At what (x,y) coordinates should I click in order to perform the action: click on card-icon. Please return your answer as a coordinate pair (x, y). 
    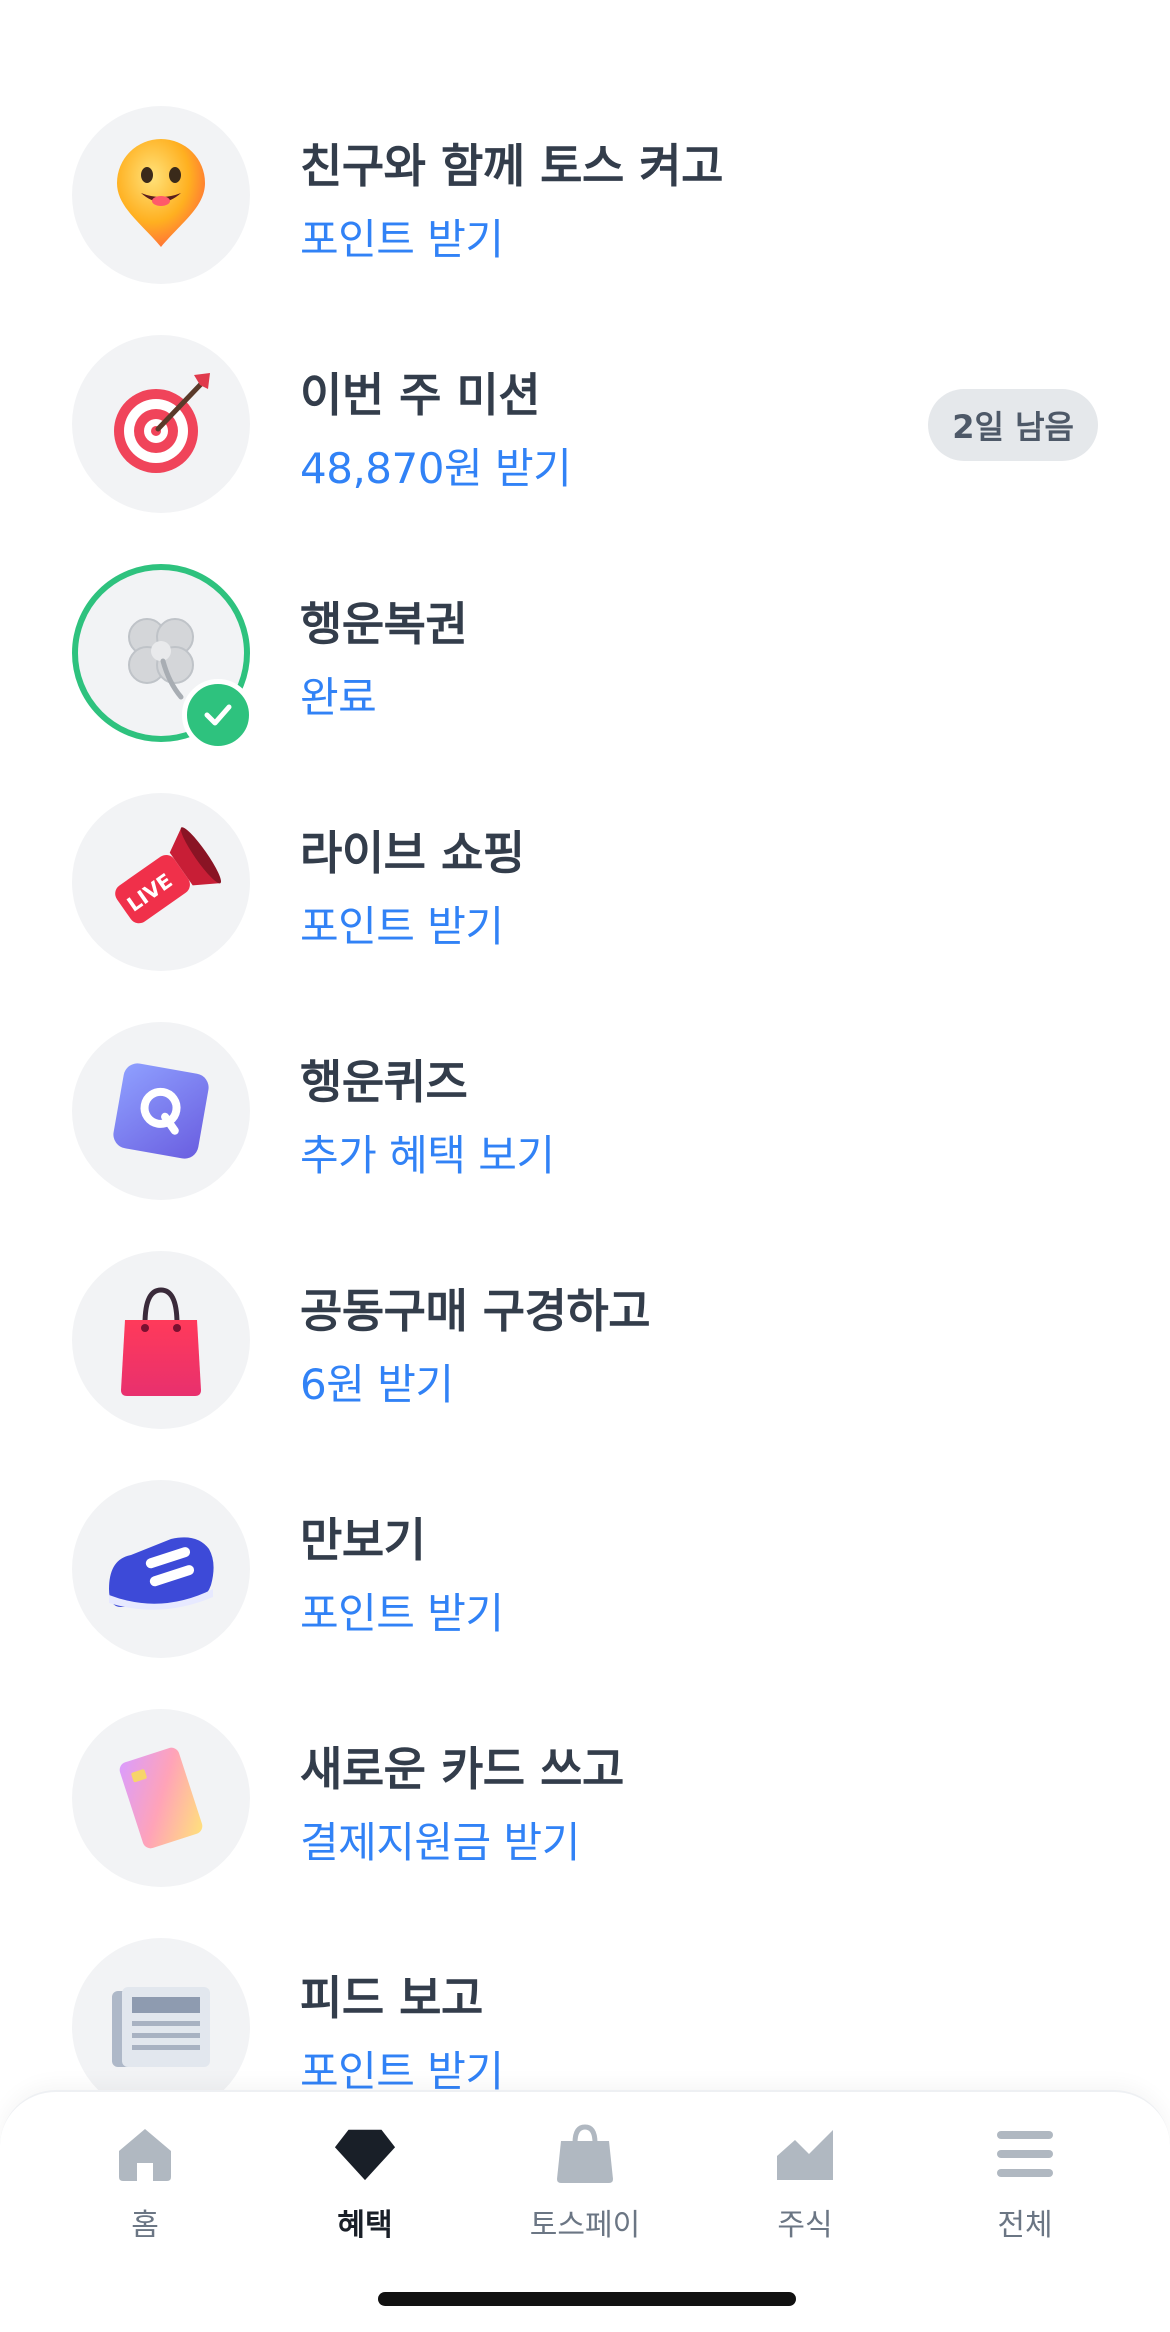
    Looking at the image, I should click on (161, 1798).